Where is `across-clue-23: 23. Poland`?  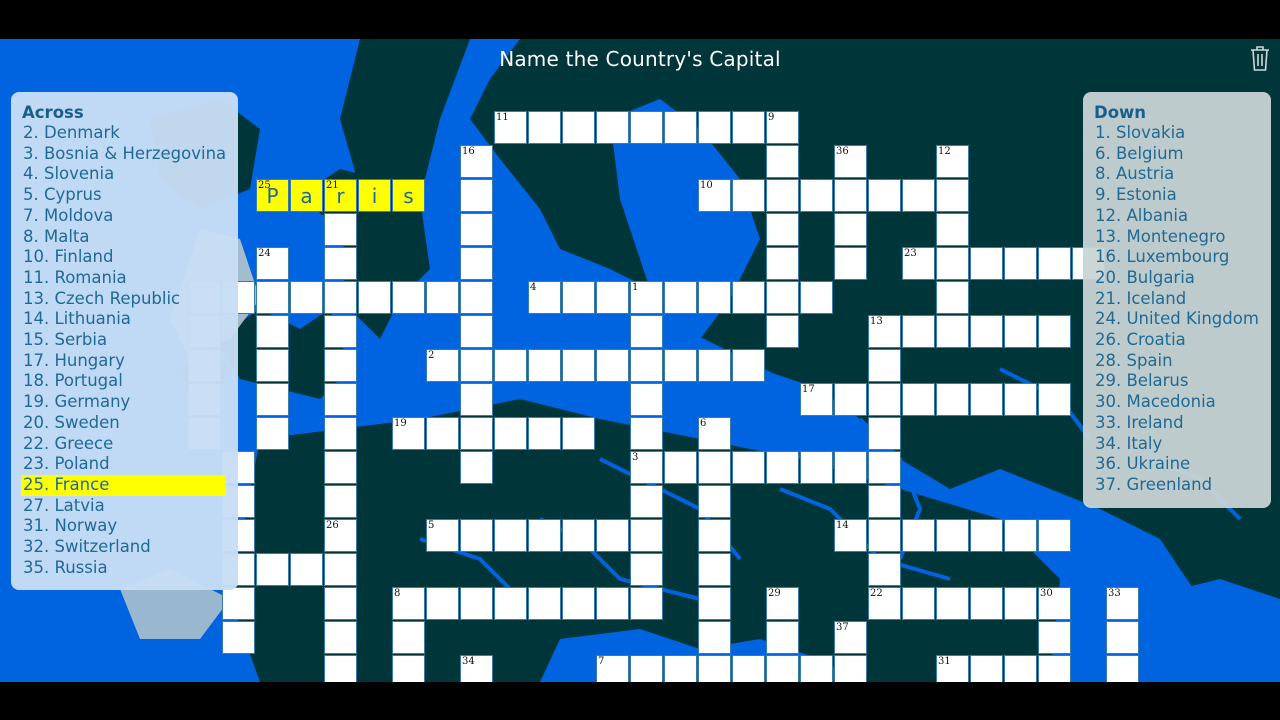
across-clue-23: 23. Poland is located at coordinates (130, 464).